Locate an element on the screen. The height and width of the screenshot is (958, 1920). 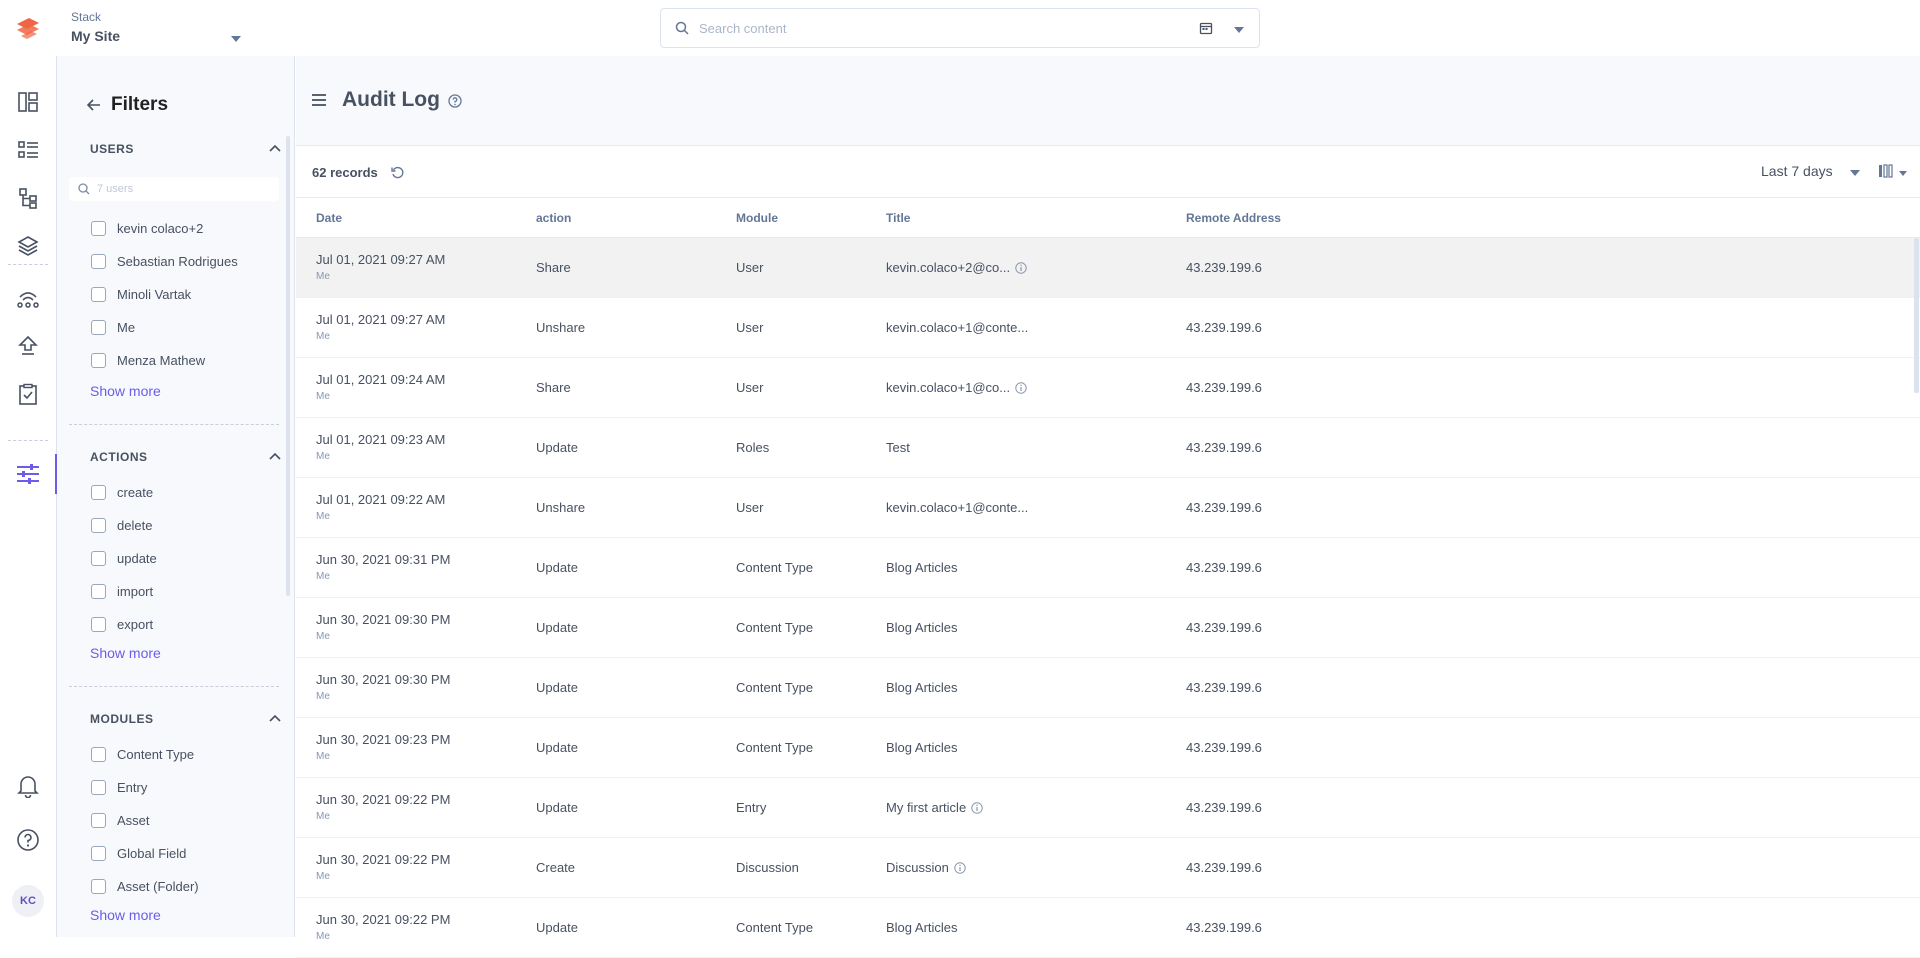
user-filter-item: Minoli Vartak is located at coordinates (141, 294).